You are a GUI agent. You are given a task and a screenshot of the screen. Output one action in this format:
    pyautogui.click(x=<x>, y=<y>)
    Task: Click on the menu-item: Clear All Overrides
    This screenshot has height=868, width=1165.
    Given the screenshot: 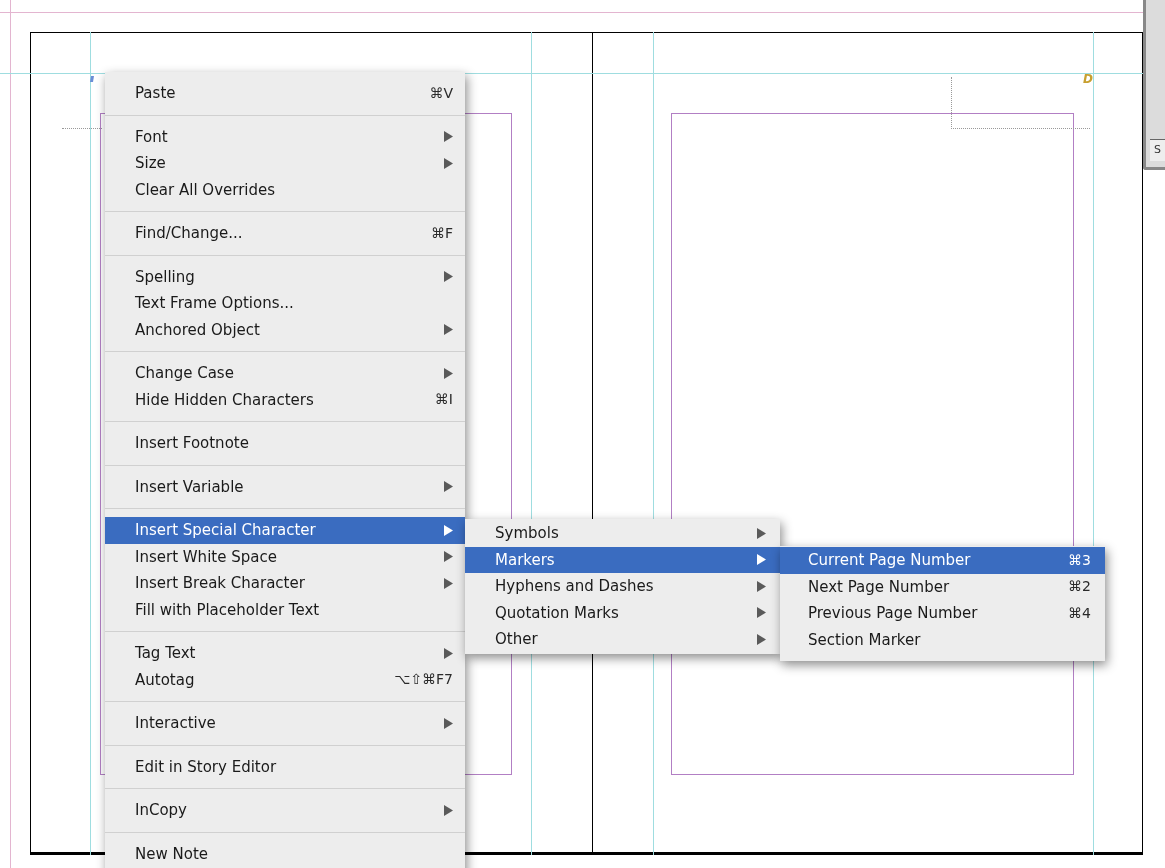 What is the action you would take?
    pyautogui.click(x=285, y=189)
    